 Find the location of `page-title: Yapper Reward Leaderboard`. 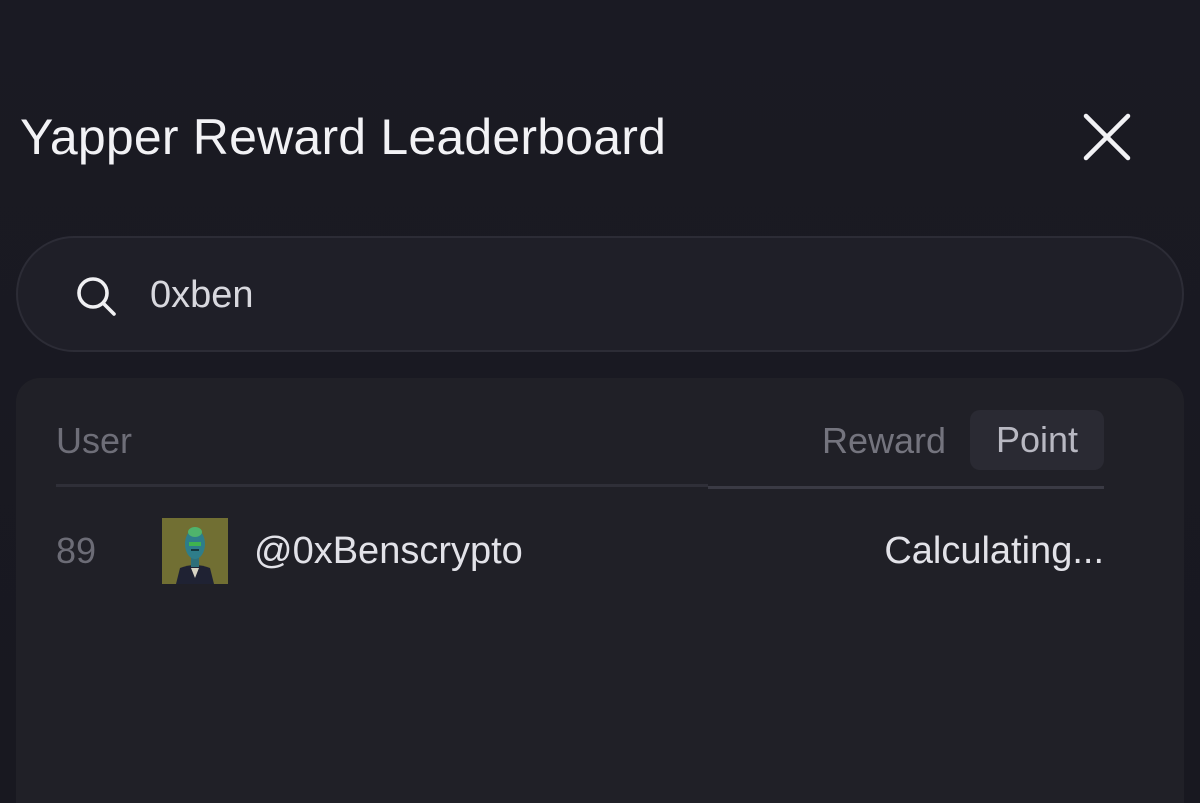

page-title: Yapper Reward Leaderboard is located at coordinates (343, 137).